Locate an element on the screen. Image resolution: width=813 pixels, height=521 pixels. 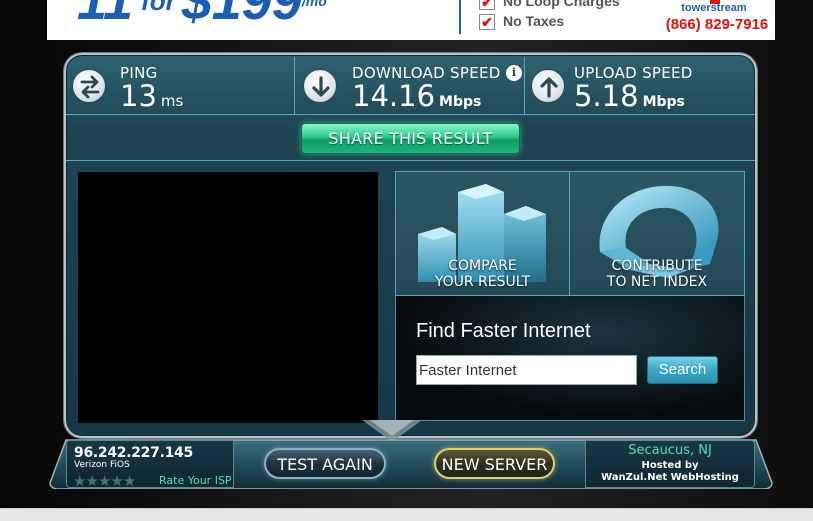
download-result: DOWNLOAD SPEED i 14.16 Mbps is located at coordinates (409, 86).